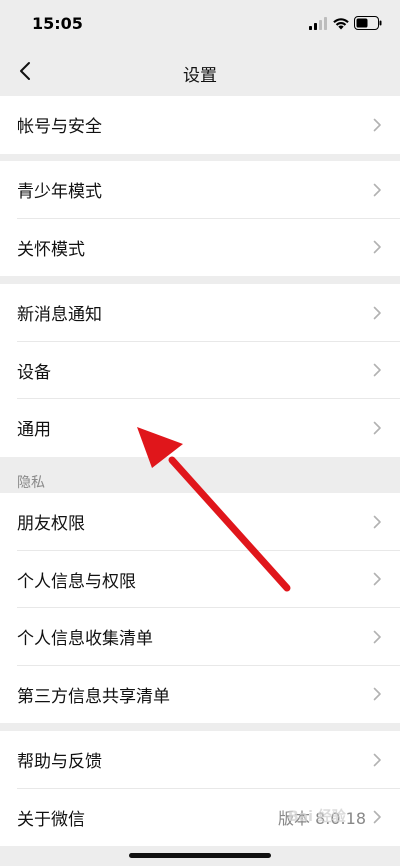  What do you see at coordinates (51, 819) in the screenshot?
I see `list-item-label: 关于微信` at bounding box center [51, 819].